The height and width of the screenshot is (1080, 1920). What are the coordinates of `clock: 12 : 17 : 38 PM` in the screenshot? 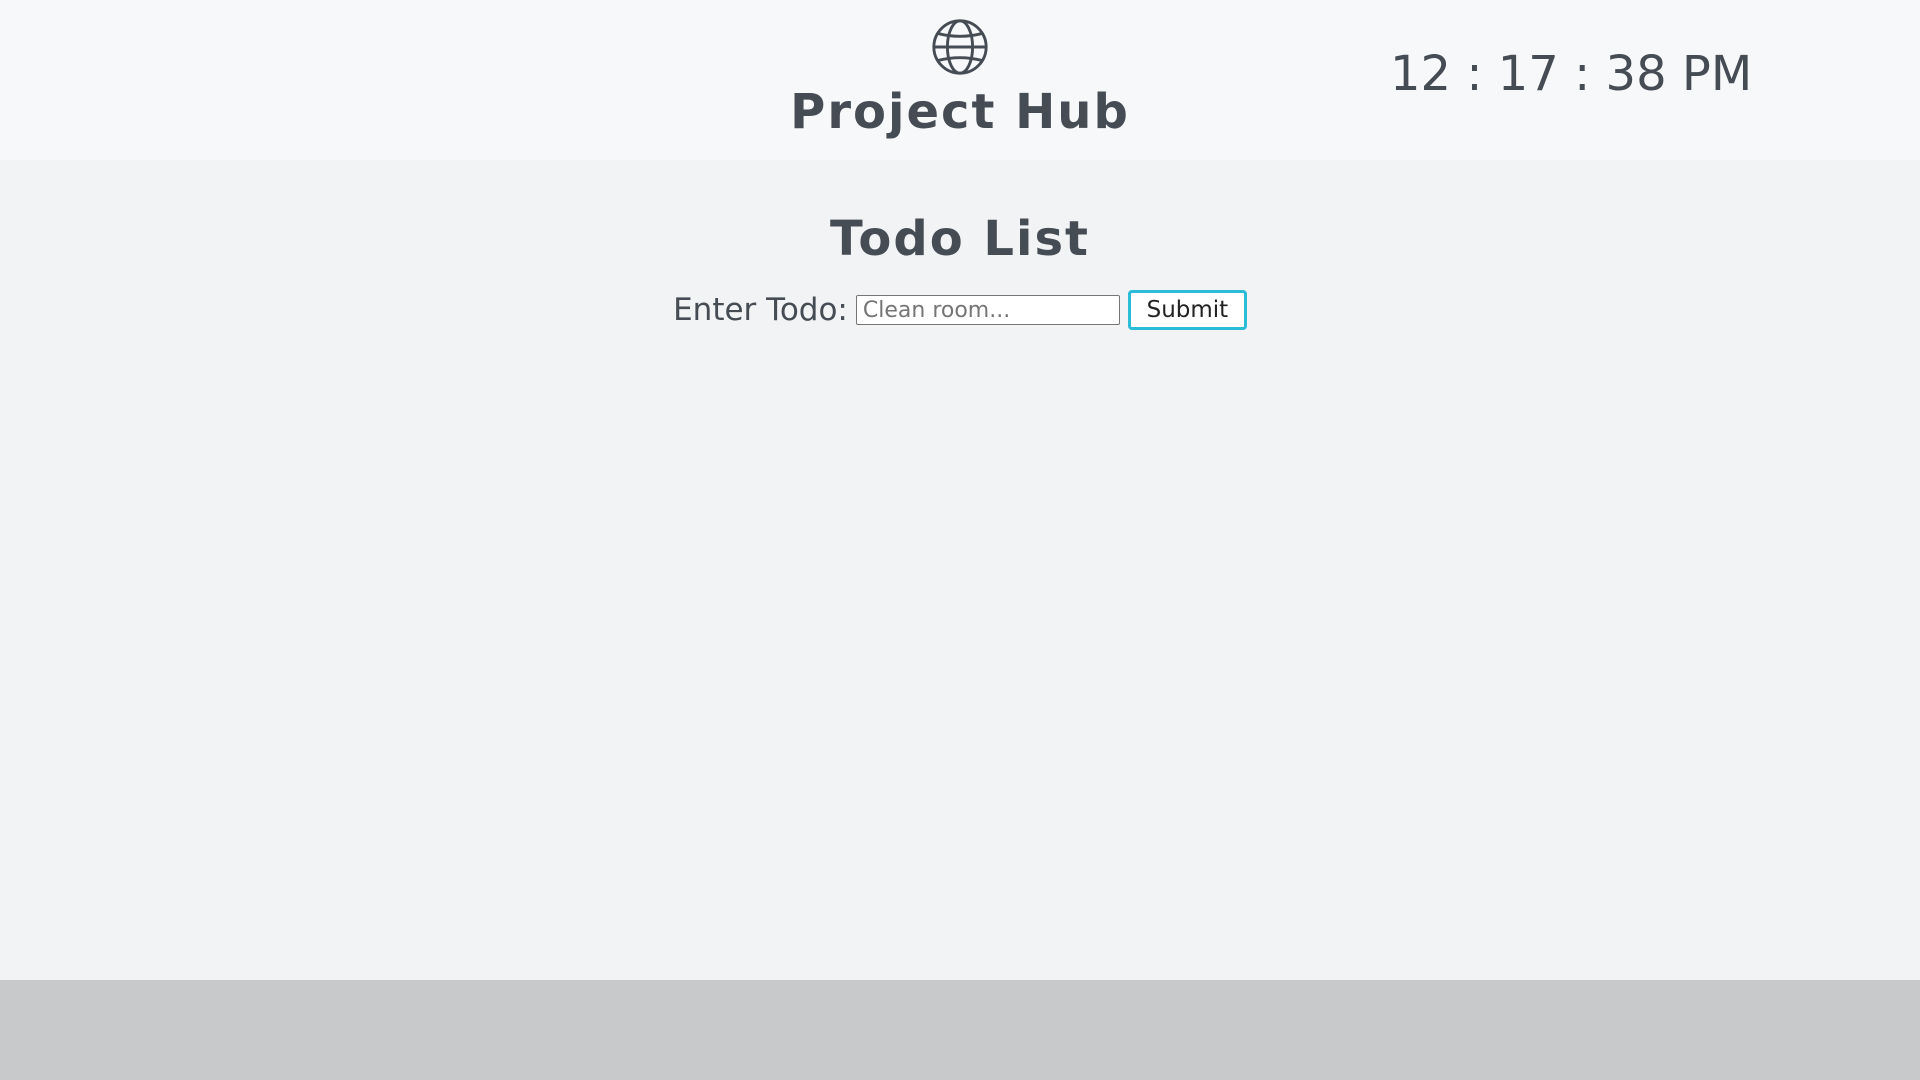 It's located at (1571, 74).